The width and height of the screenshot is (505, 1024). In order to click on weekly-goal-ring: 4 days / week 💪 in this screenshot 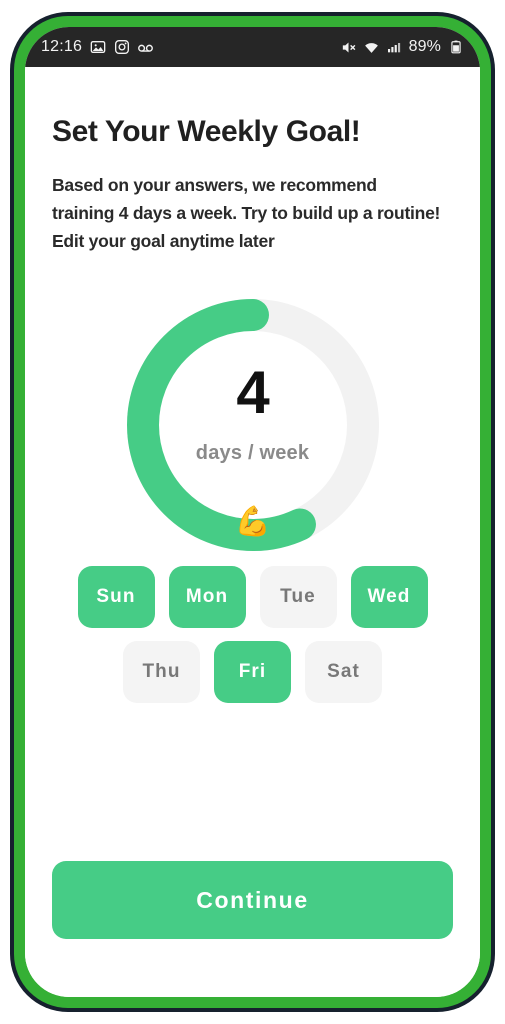, I will do `click(253, 420)`.